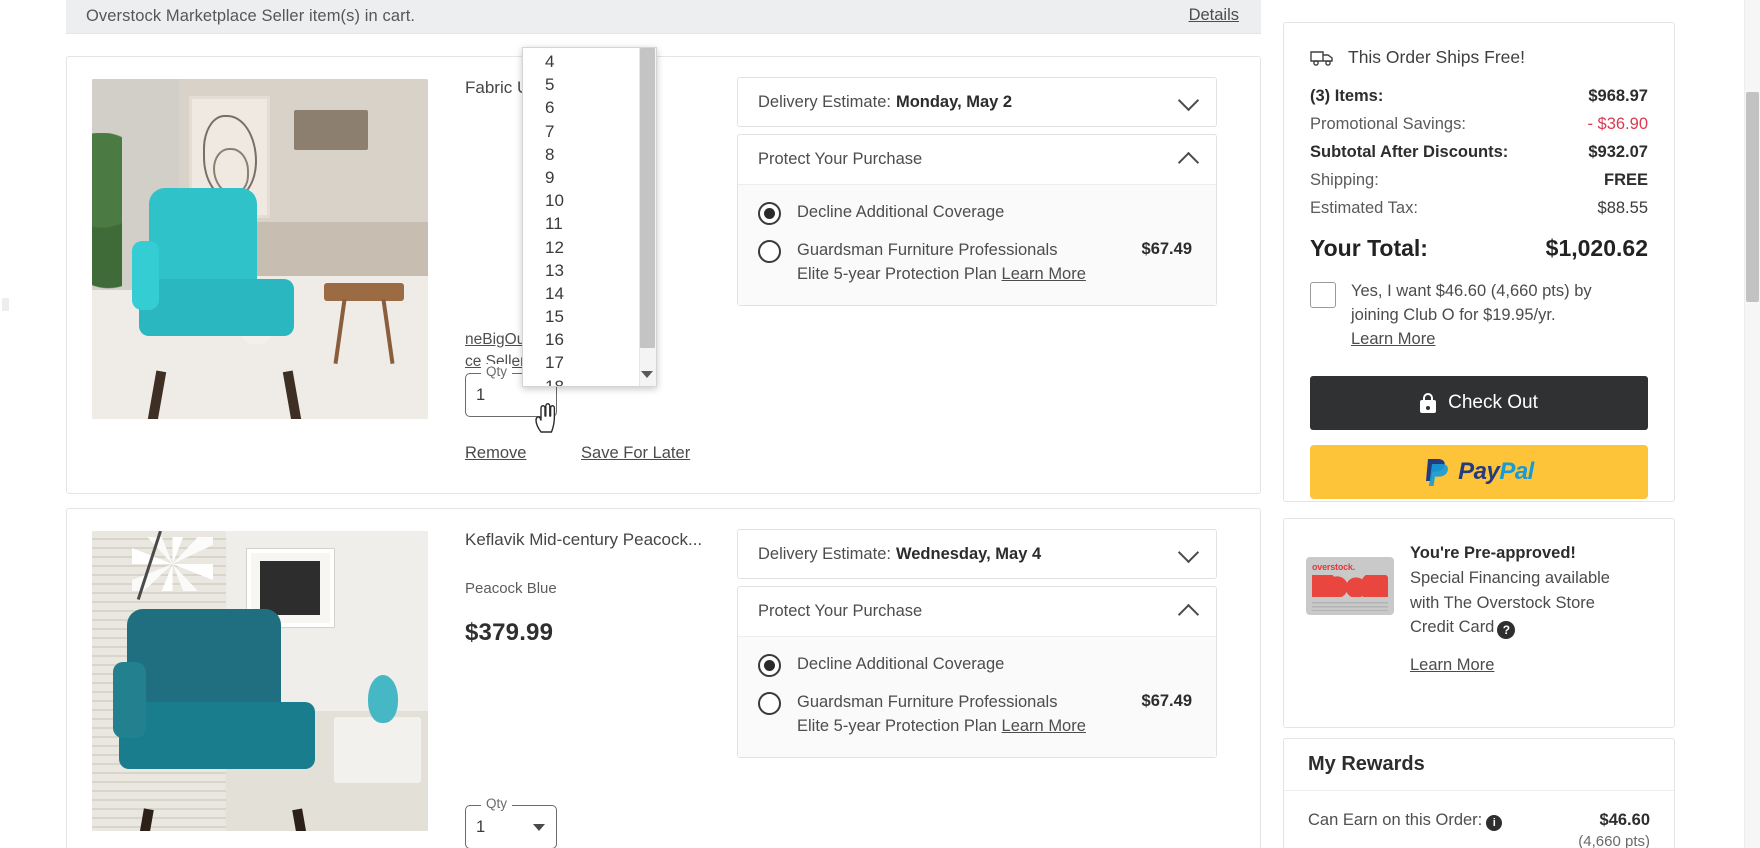 Image resolution: width=1760 pixels, height=848 pixels. What do you see at coordinates (927, 702) in the screenshot?
I see `guardsman-plan-line1-2: Guardsman Furniture Professionals` at bounding box center [927, 702].